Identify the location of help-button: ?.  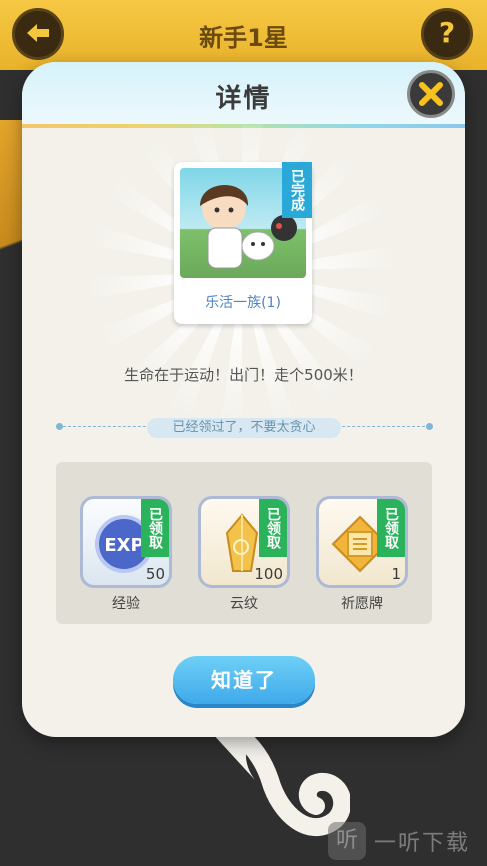
(447, 34).